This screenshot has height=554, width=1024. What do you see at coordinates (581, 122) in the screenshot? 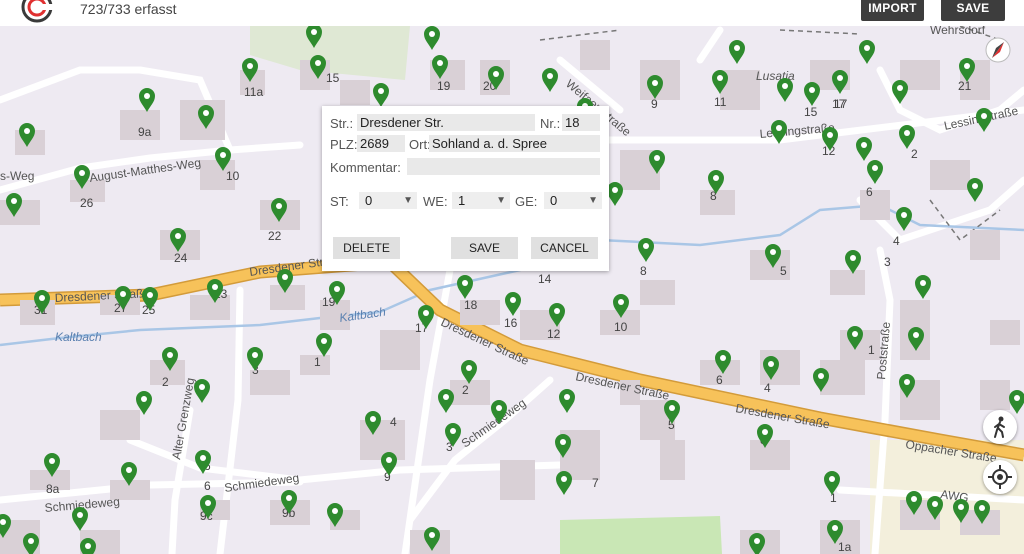
I see `house-number-input: 18` at bounding box center [581, 122].